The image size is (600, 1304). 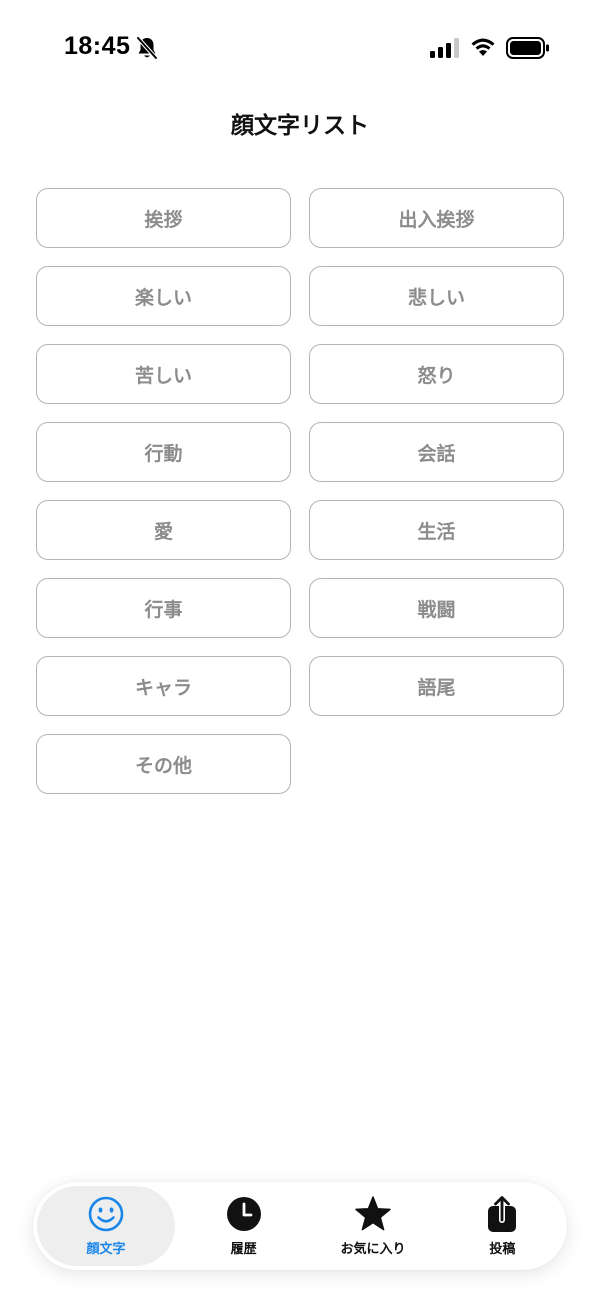 What do you see at coordinates (436, 452) in the screenshot?
I see `category-button-conversation: 会話` at bounding box center [436, 452].